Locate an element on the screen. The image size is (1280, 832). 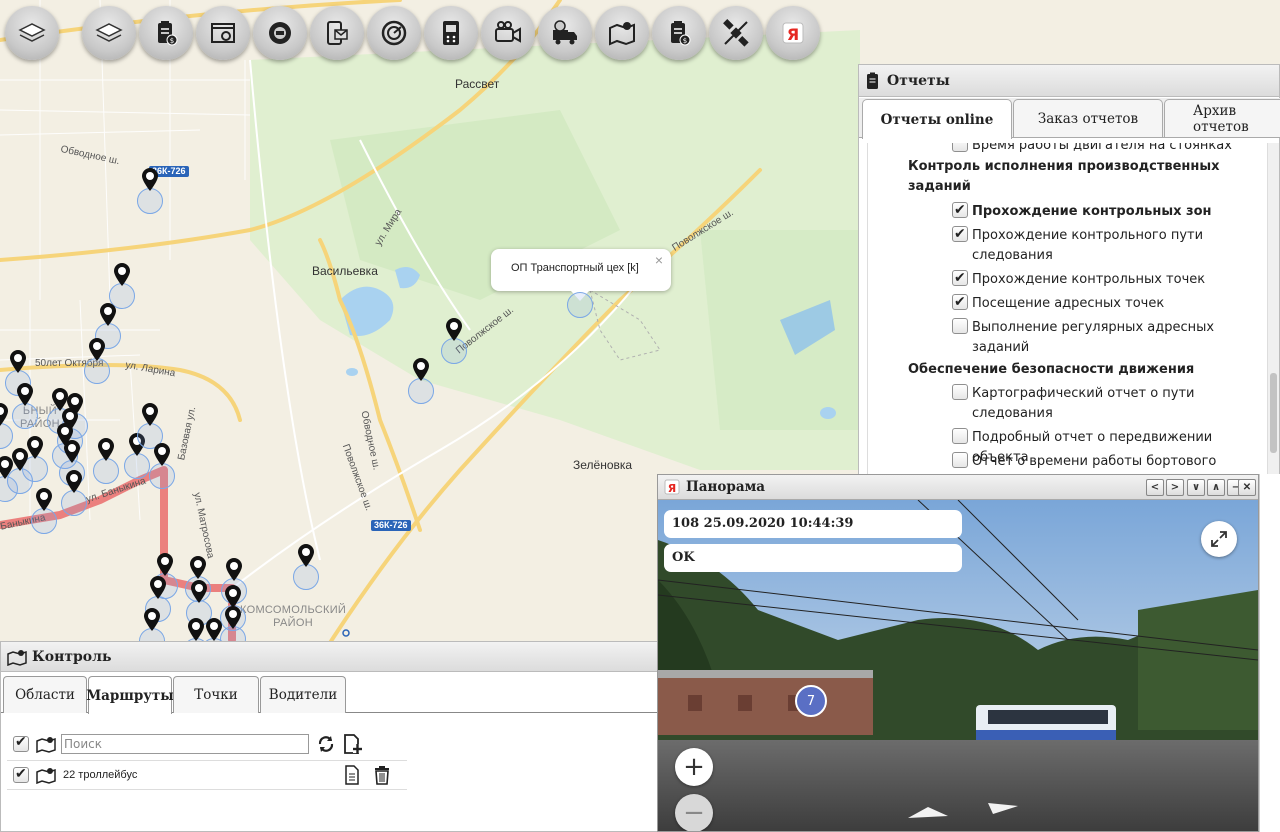
zoom-in-button: + is located at coordinates (694, 767).